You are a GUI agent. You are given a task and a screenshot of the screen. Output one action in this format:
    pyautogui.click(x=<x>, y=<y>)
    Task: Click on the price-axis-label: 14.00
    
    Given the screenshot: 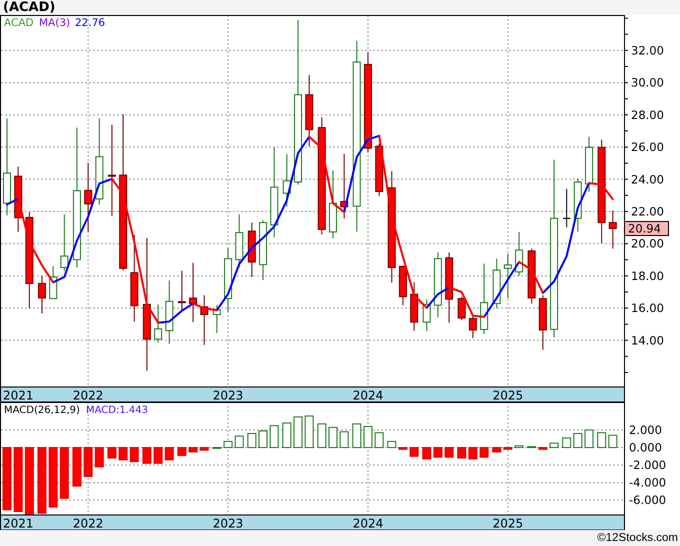 What is the action you would take?
    pyautogui.click(x=647, y=340)
    